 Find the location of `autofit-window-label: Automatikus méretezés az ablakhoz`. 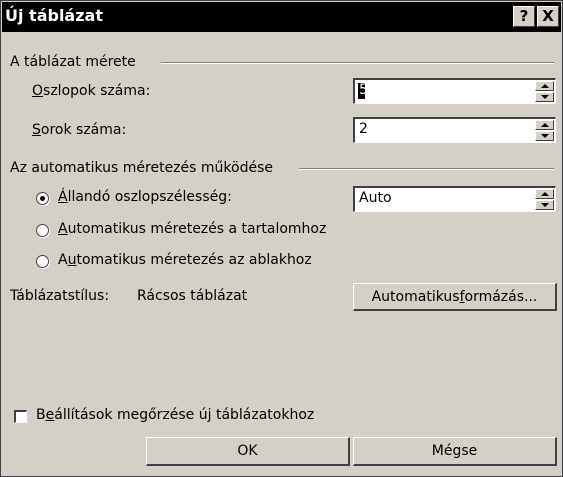

autofit-window-label: Automatikus méretezés az ablakhoz is located at coordinates (185, 260).